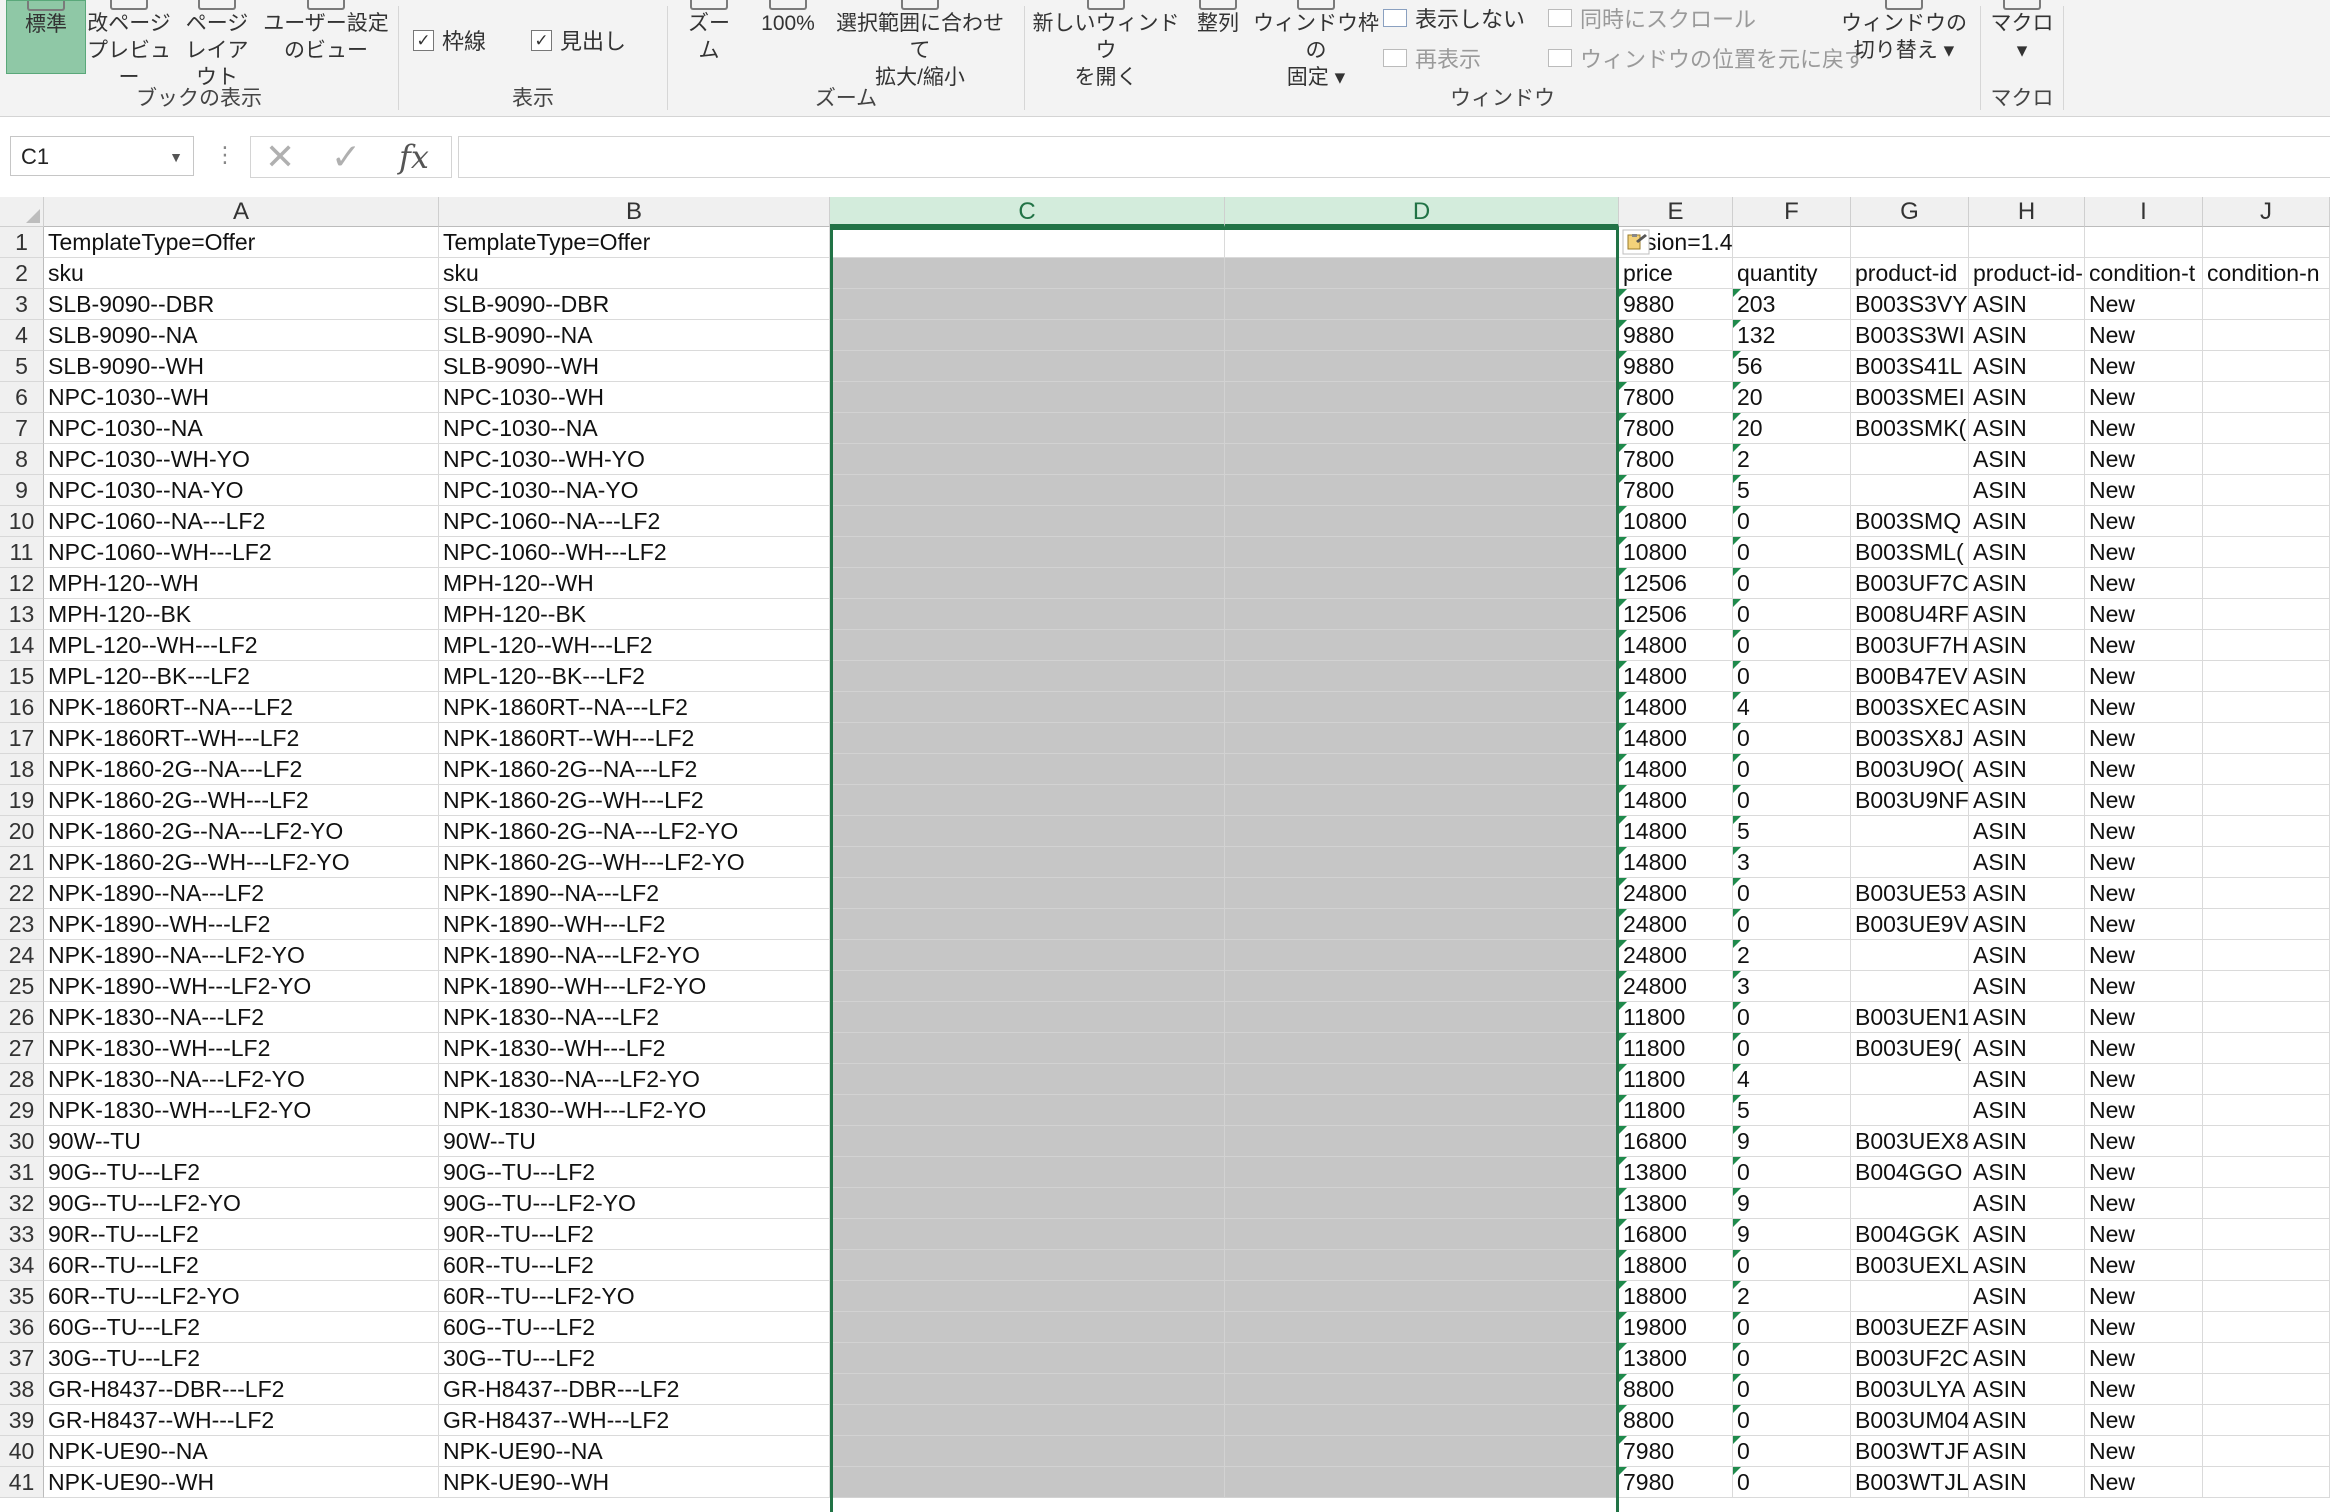  Describe the element at coordinates (634, 242) in the screenshot. I see `cell-b: TemplateType=Offer` at that location.